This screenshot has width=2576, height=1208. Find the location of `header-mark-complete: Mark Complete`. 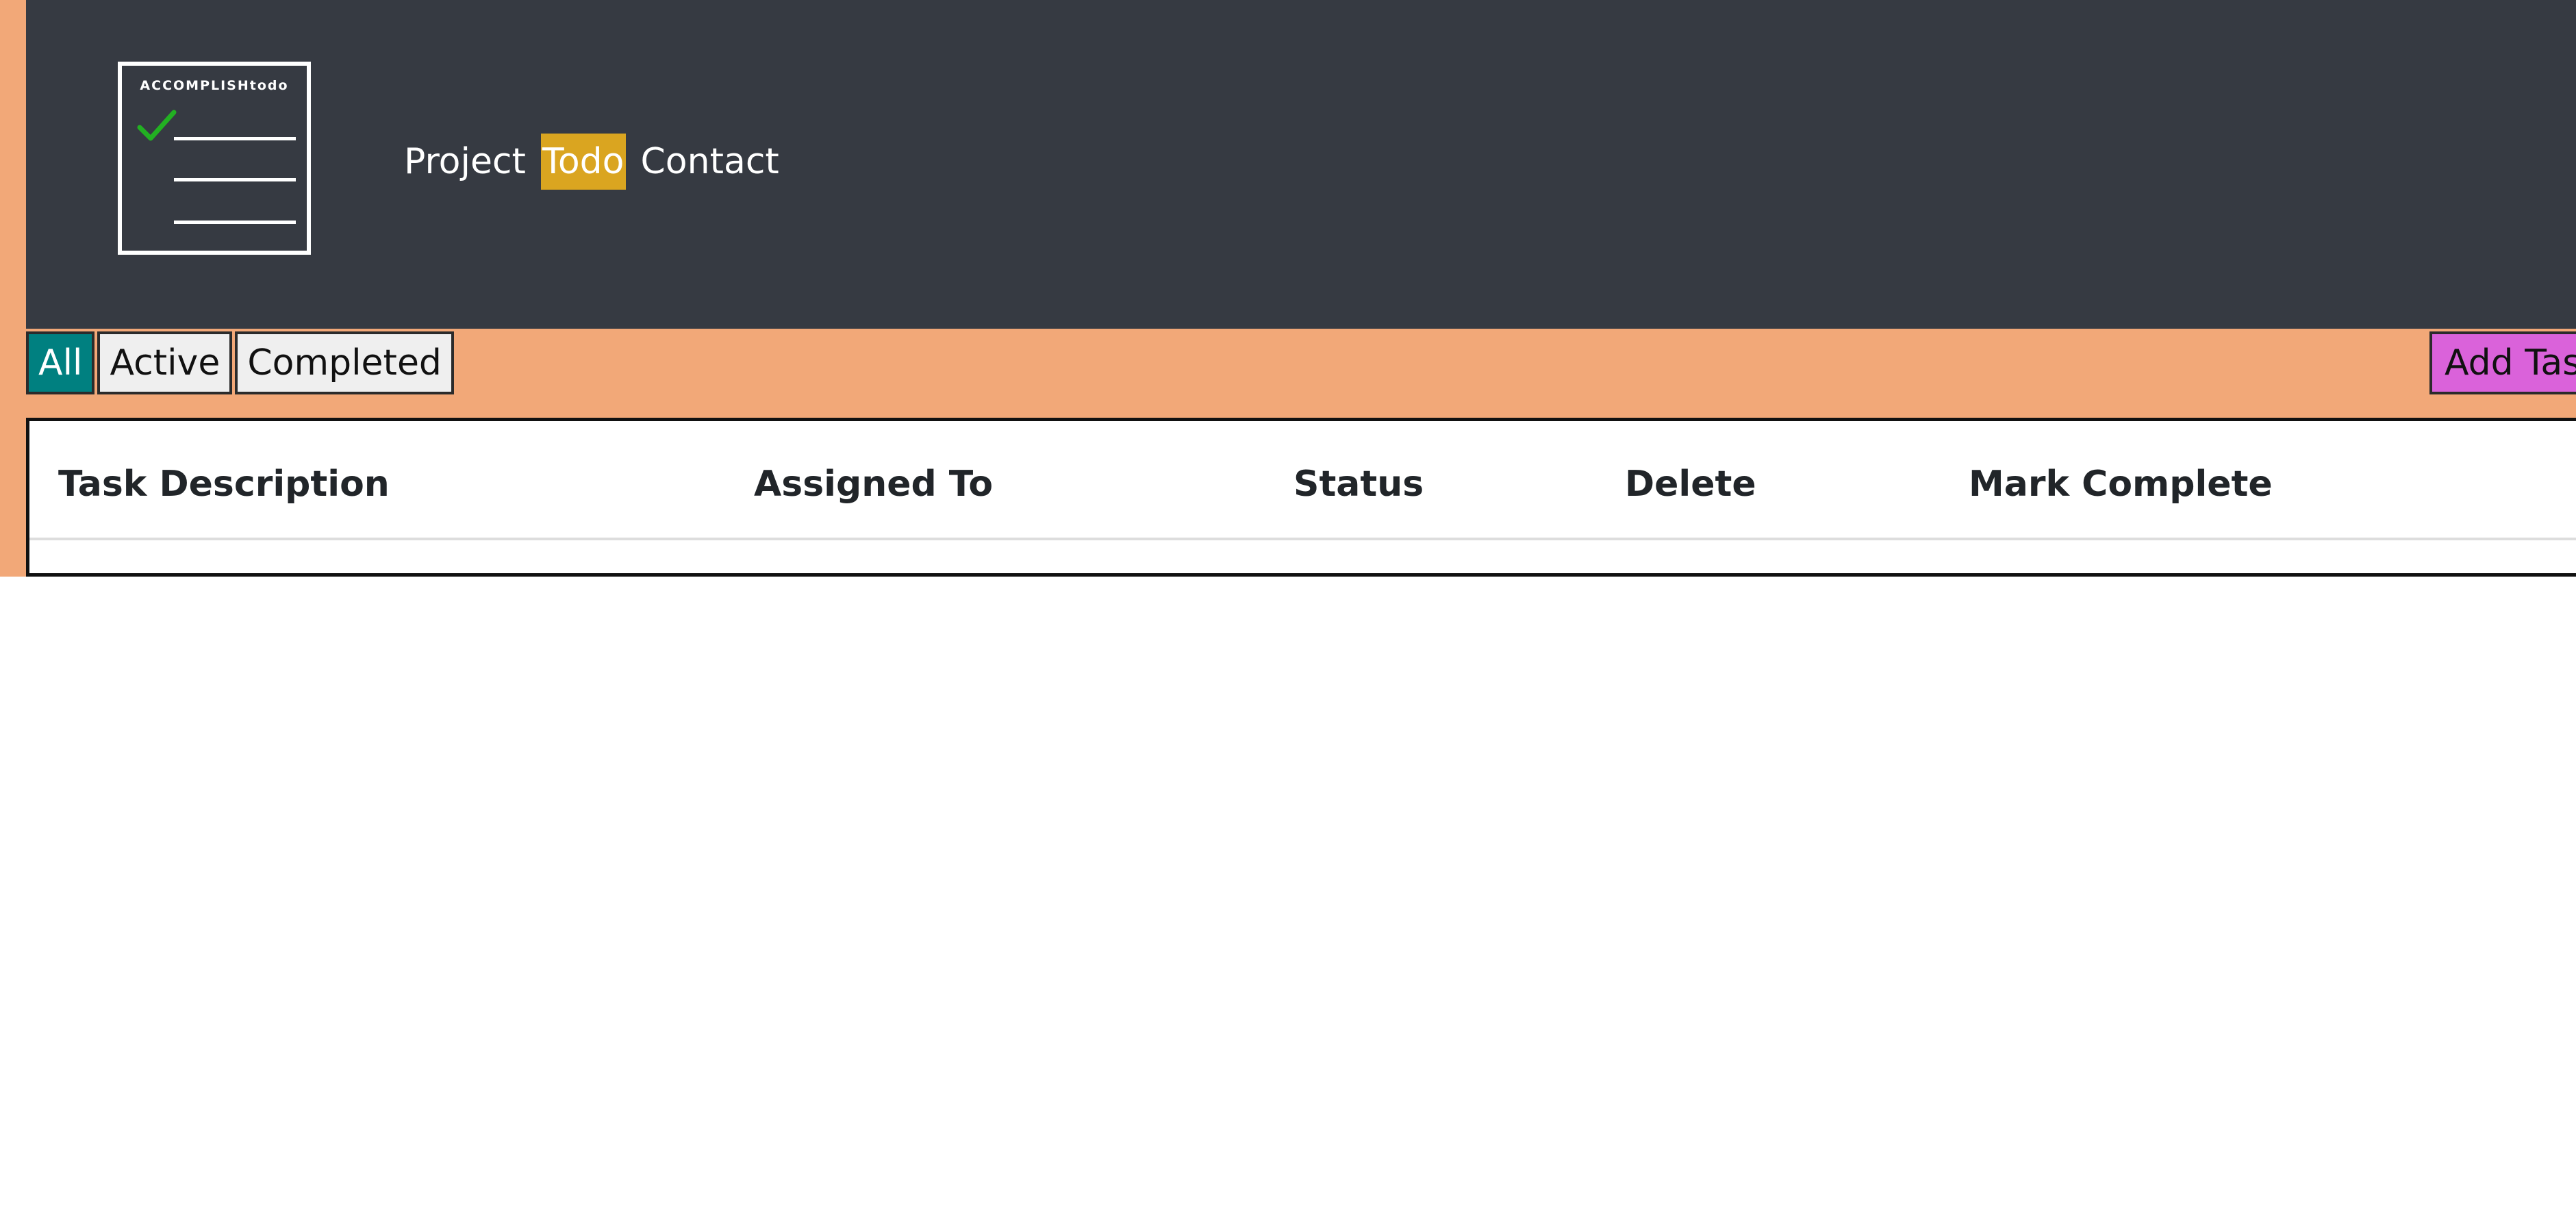

header-mark-complete: Mark Complete is located at coordinates (2121, 484).